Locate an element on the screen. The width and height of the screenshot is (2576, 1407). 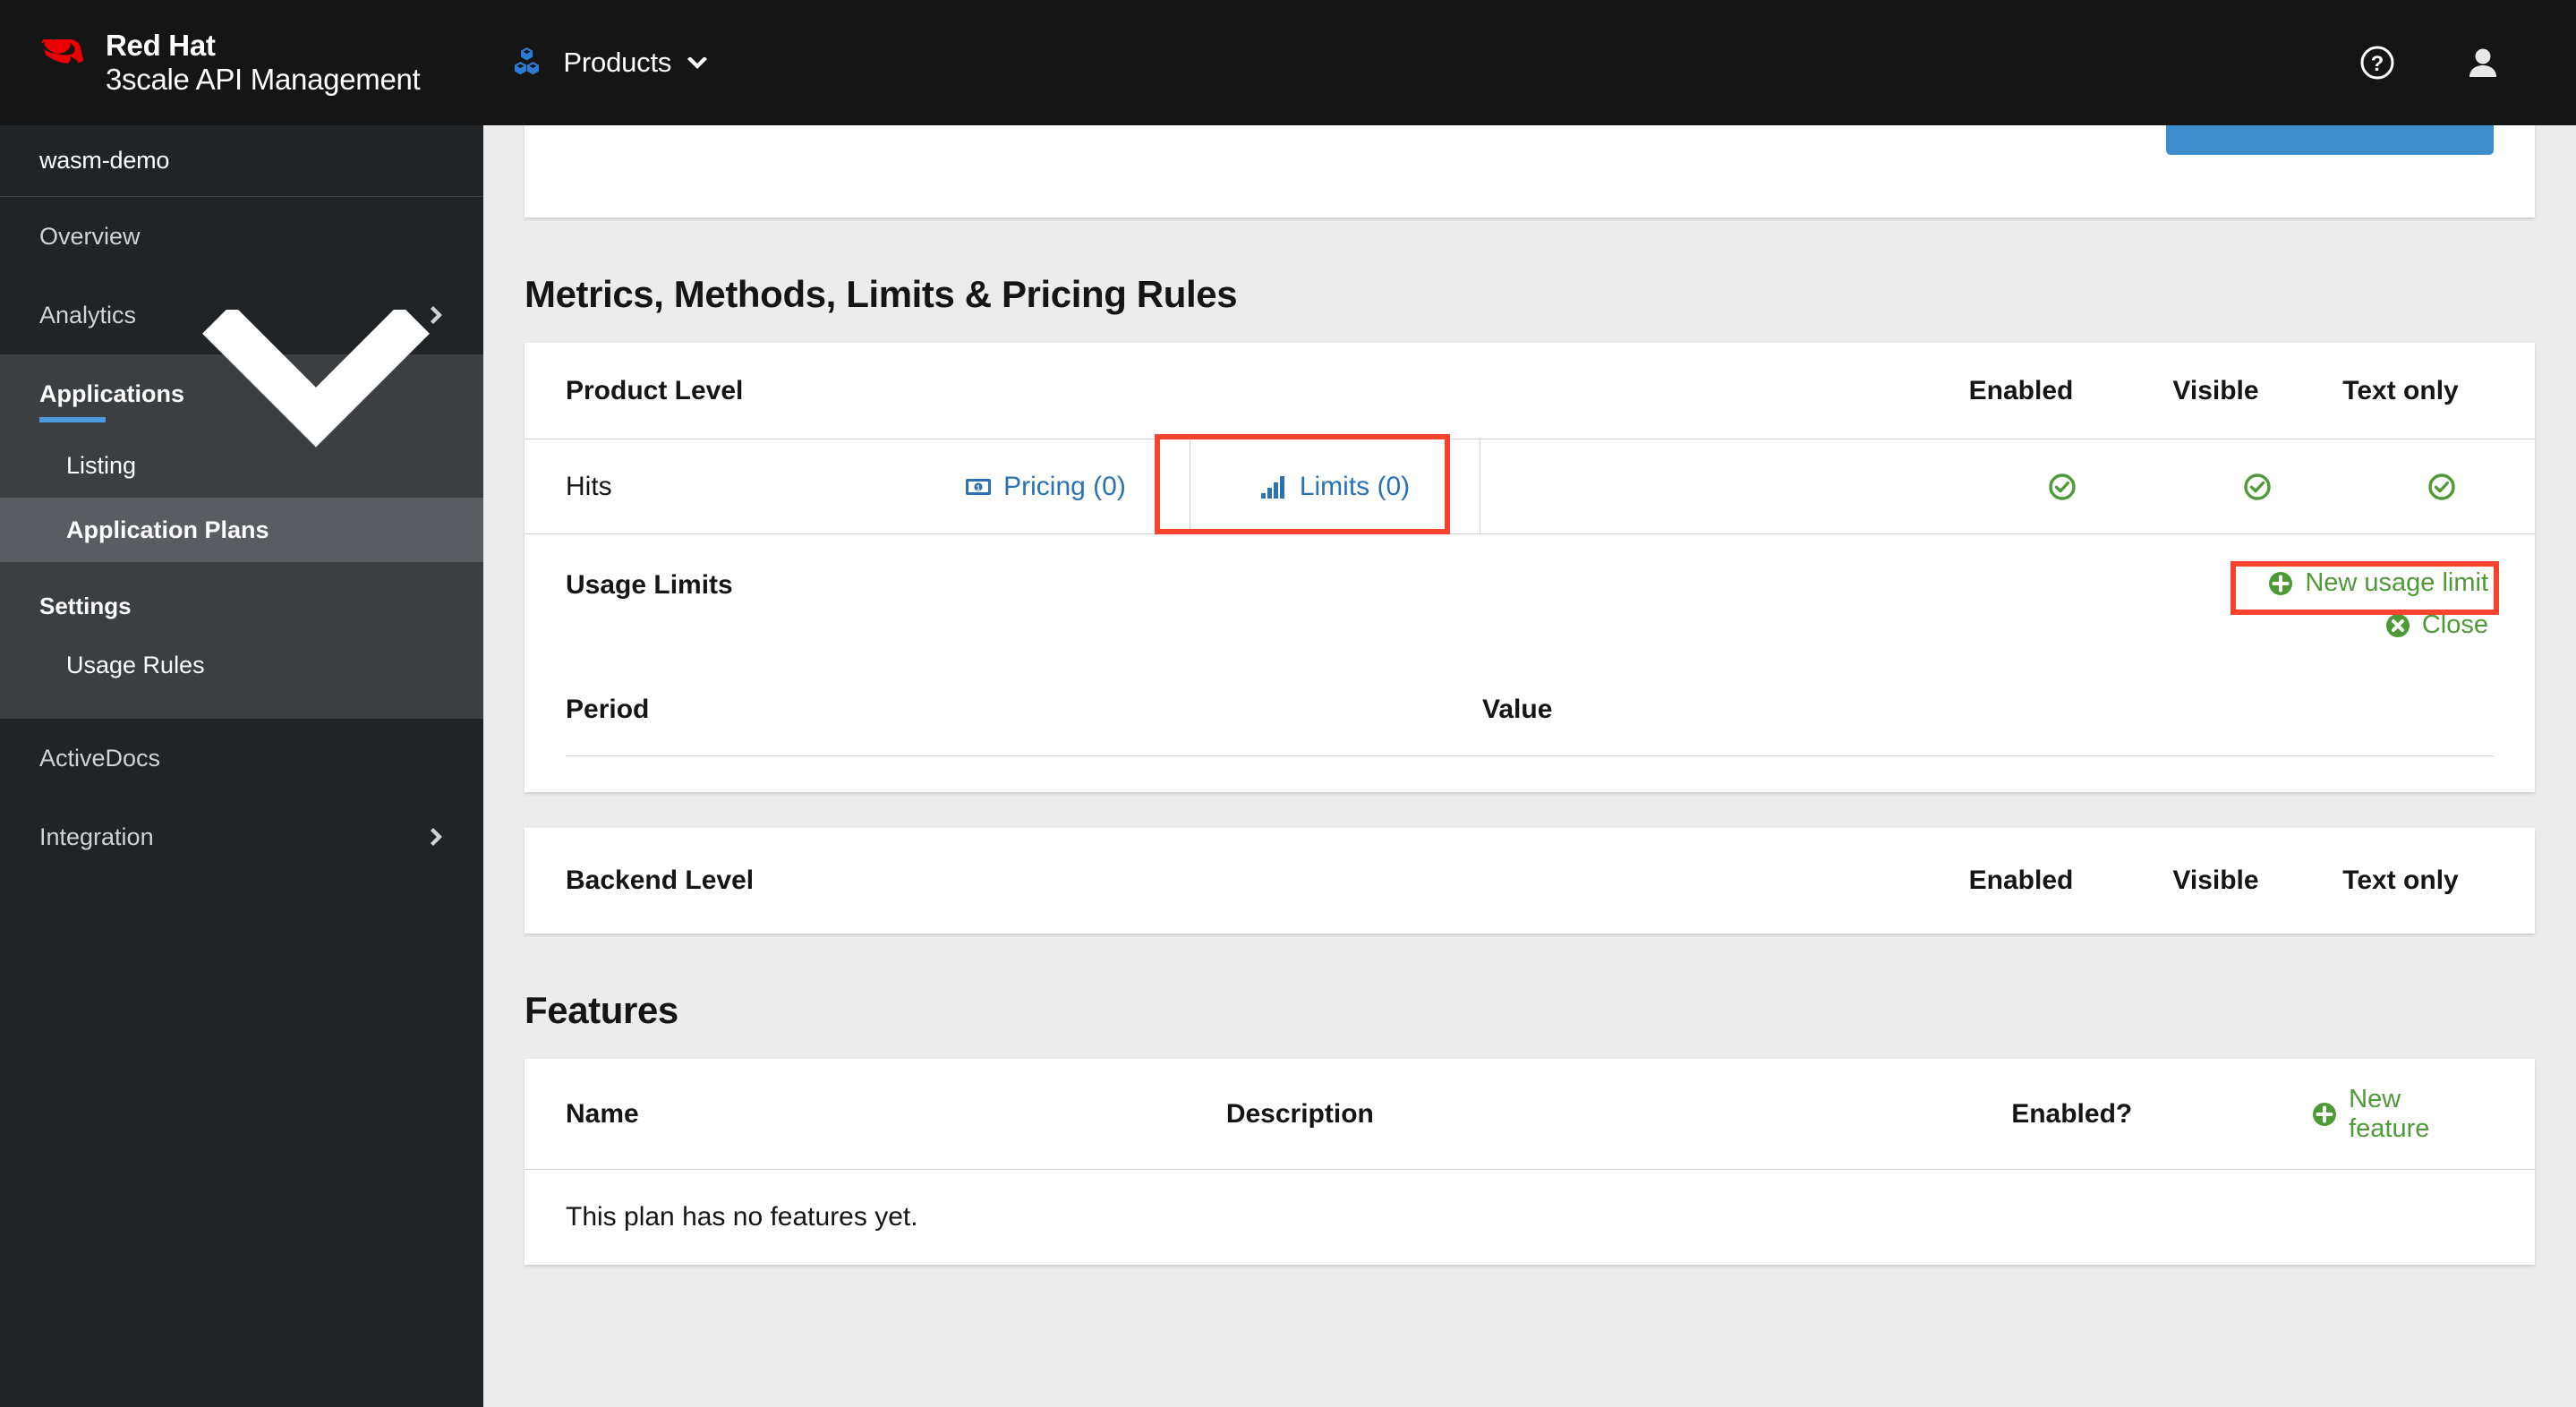
close-usage-limits-button: Close is located at coordinates (2436, 625).